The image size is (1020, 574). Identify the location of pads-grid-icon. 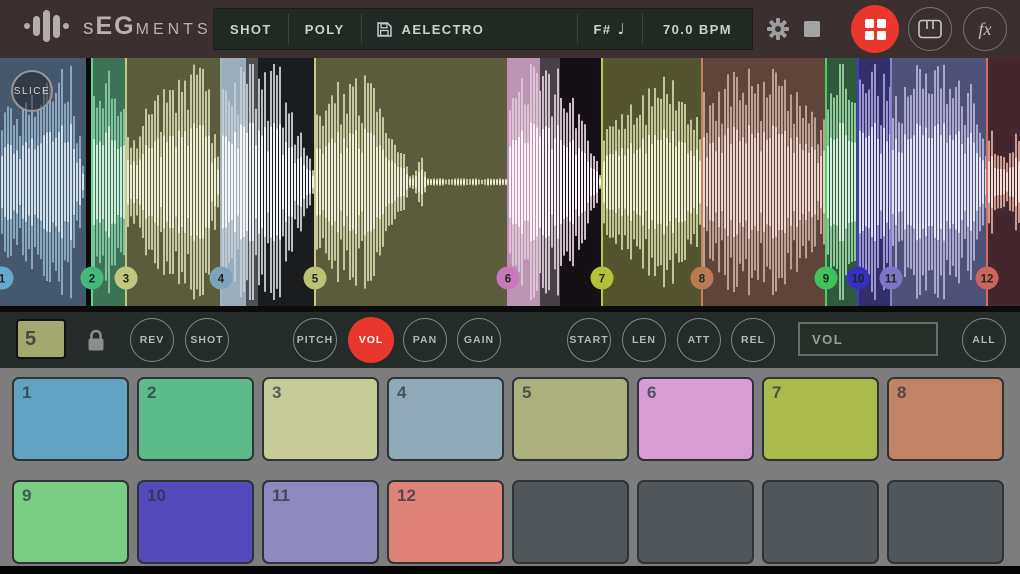
(875, 29).